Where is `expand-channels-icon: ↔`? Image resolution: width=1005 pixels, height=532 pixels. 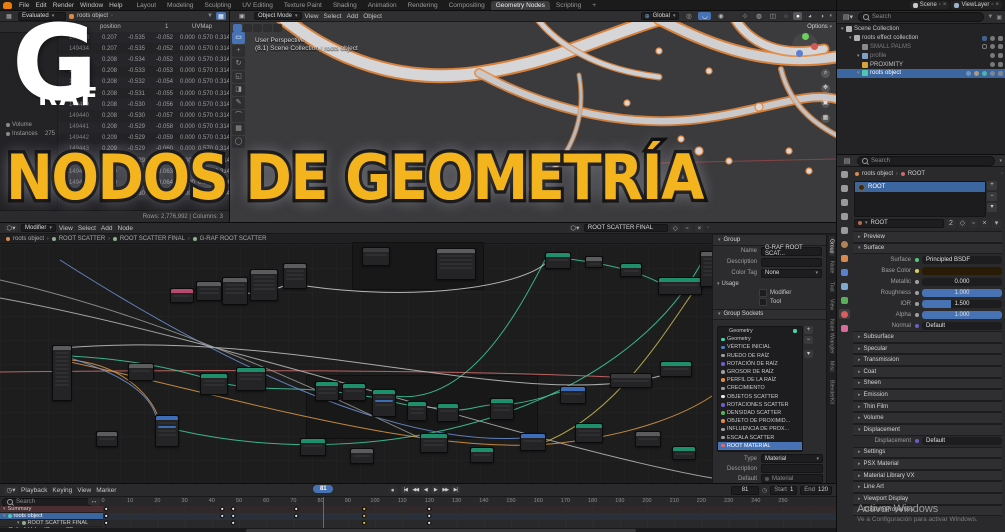 expand-channels-icon: ↔ is located at coordinates (94, 501).